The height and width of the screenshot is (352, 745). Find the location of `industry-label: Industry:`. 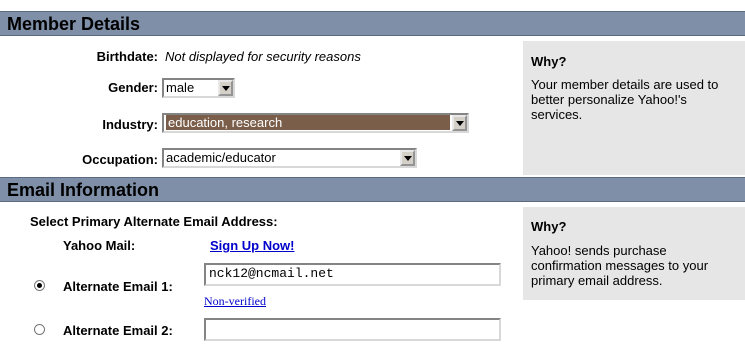

industry-label: Industry: is located at coordinates (130, 124).